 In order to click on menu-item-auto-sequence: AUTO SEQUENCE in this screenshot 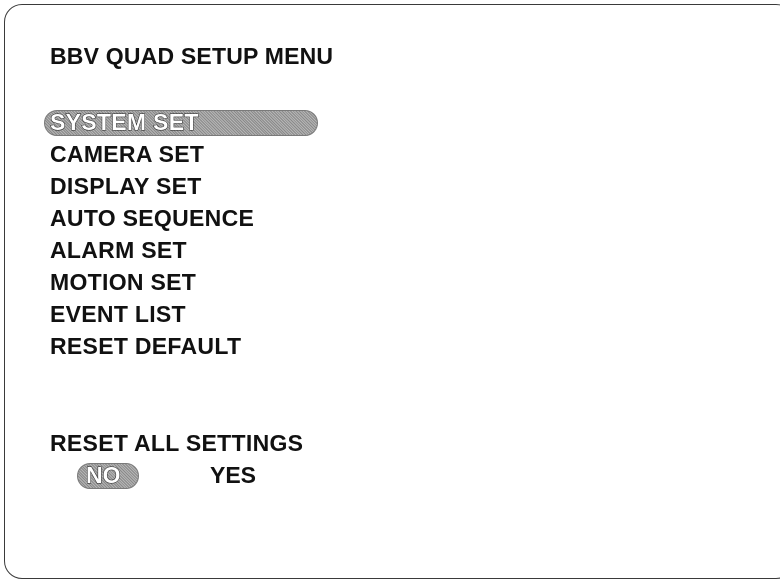, I will do `click(152, 218)`.